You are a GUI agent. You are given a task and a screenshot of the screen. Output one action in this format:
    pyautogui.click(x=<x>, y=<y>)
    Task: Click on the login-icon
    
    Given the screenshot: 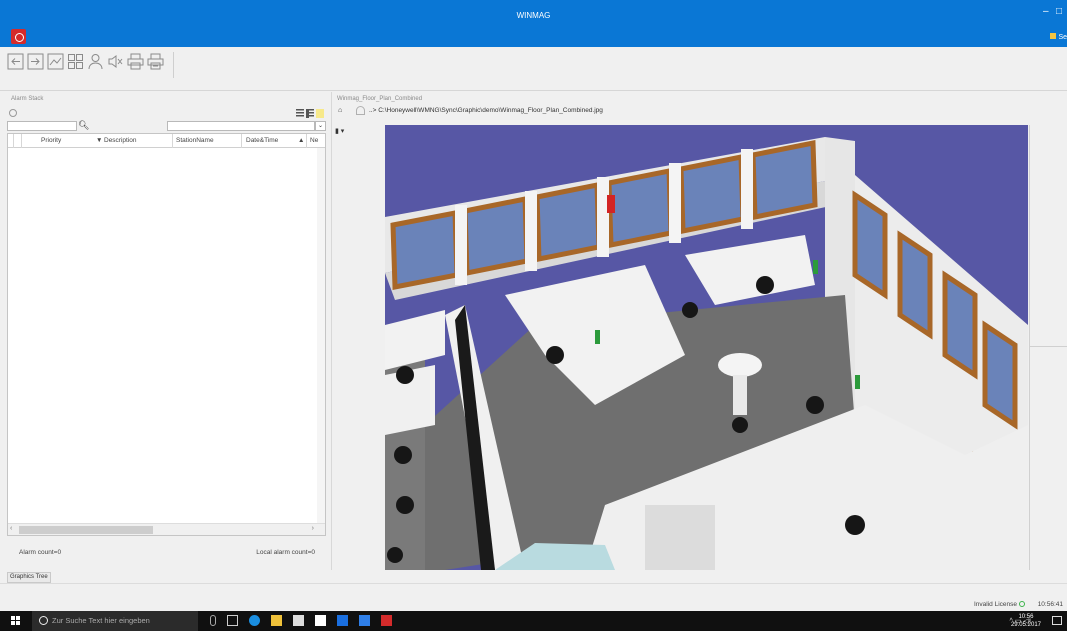 What is the action you would take?
    pyautogui.click(x=15, y=61)
    